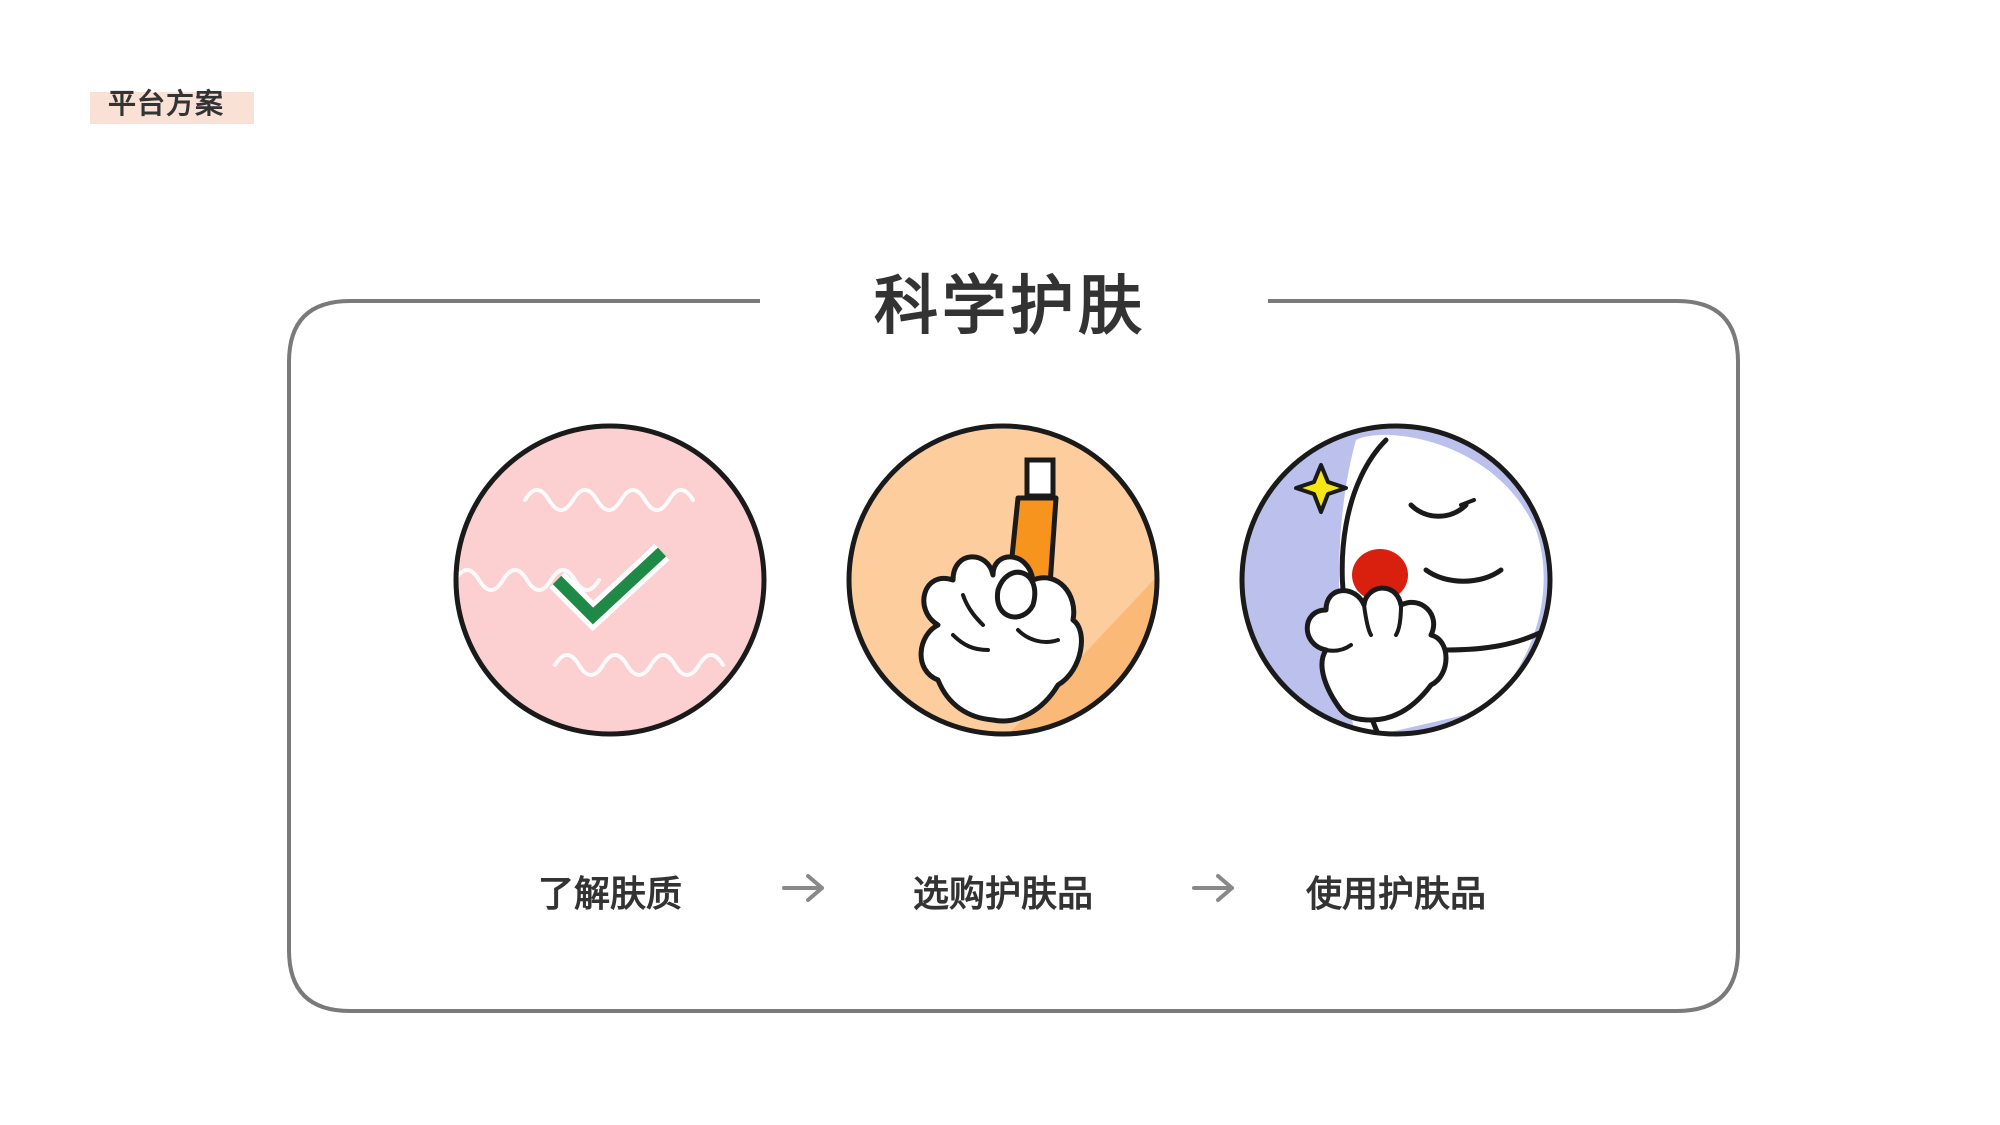 The image size is (2000, 1125). What do you see at coordinates (1395, 894) in the screenshot?
I see `step-label-use-products: 使用护肤品` at bounding box center [1395, 894].